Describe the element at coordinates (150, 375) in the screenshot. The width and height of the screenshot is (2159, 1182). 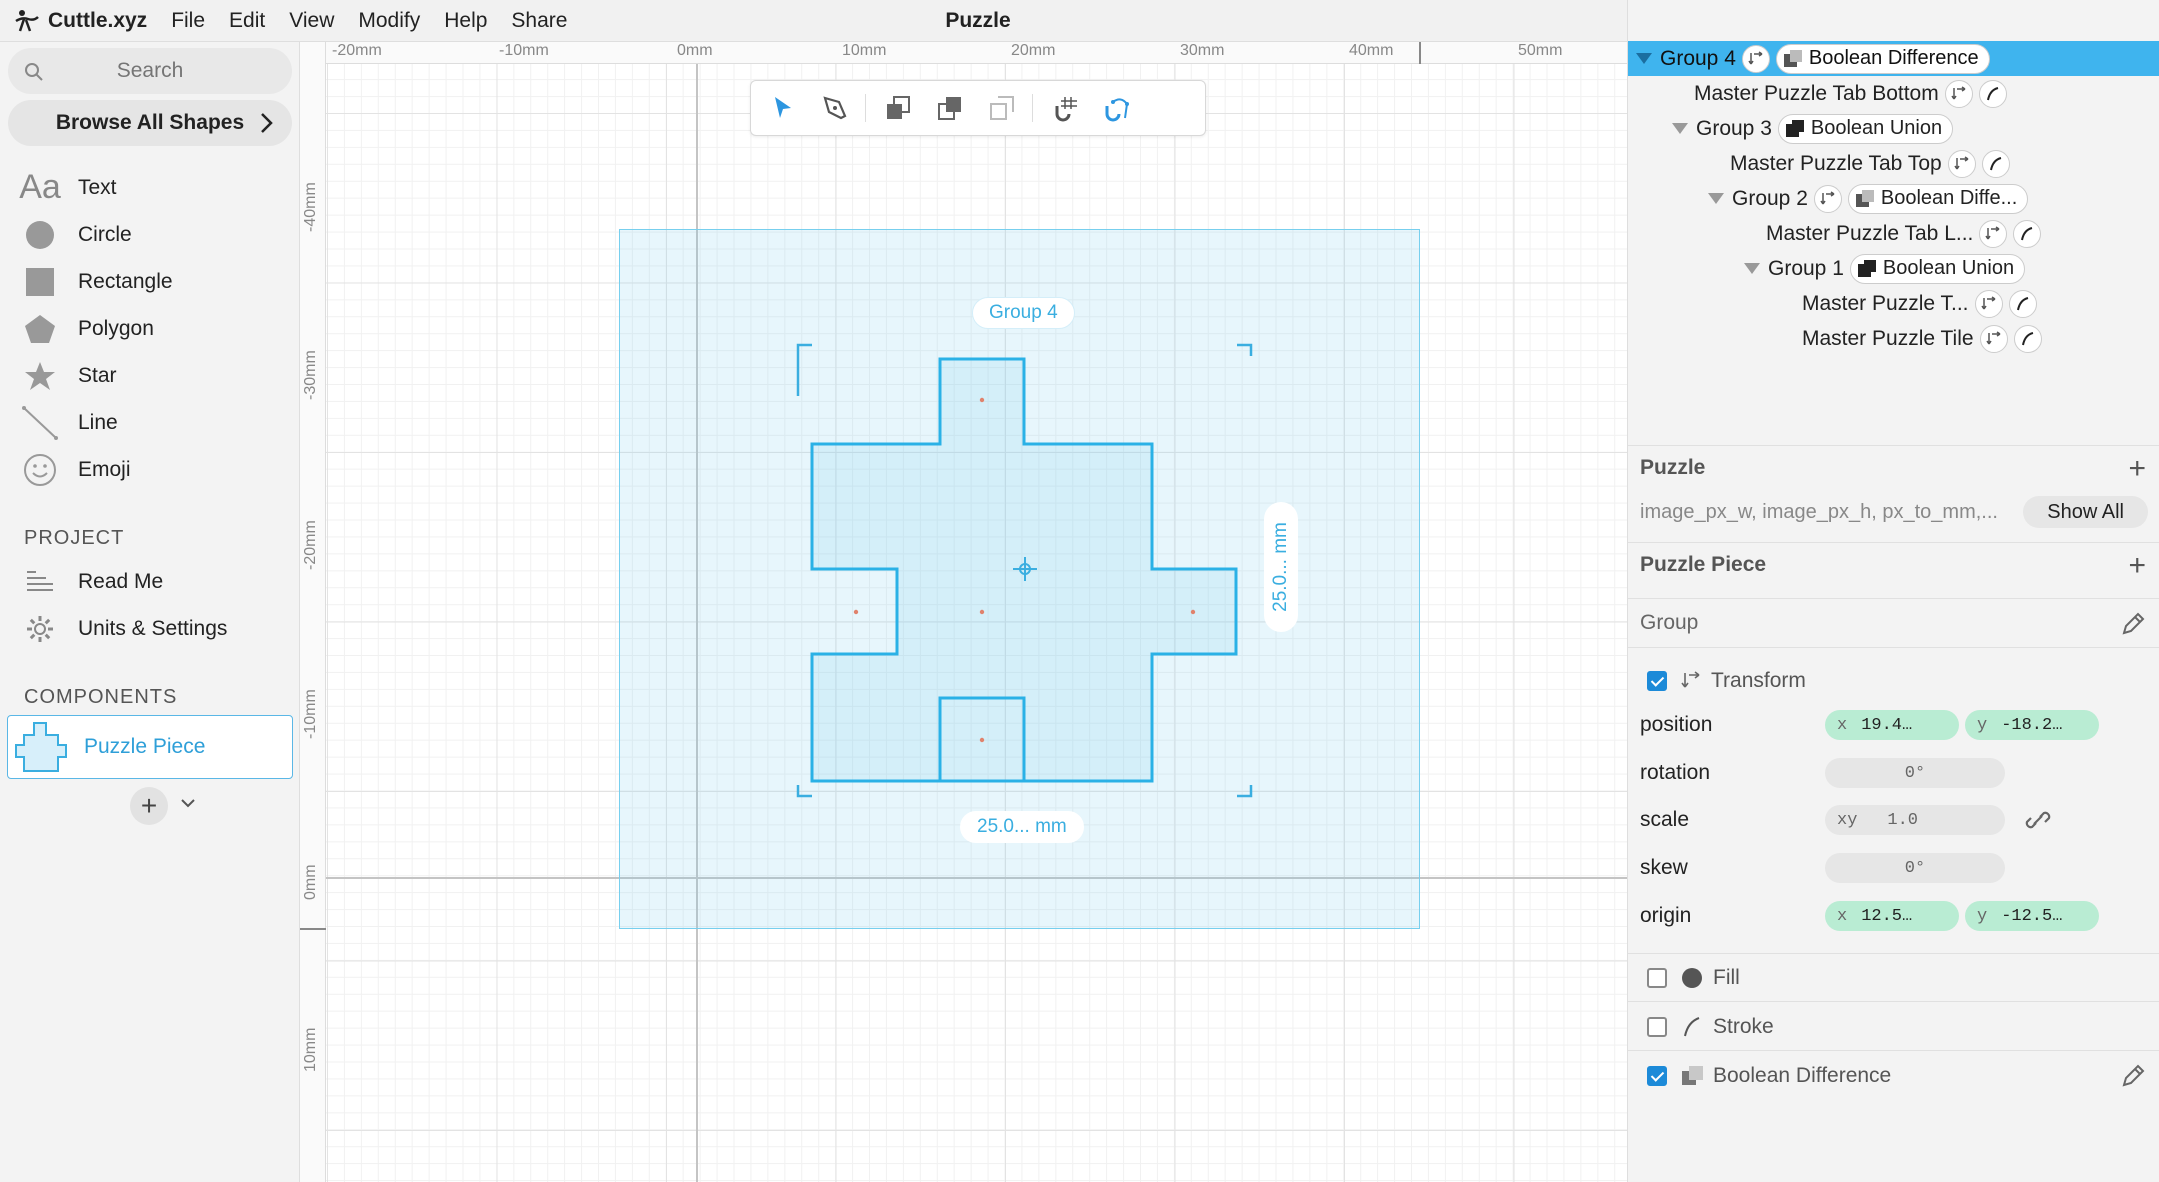
I see `shape-star: Star` at that location.